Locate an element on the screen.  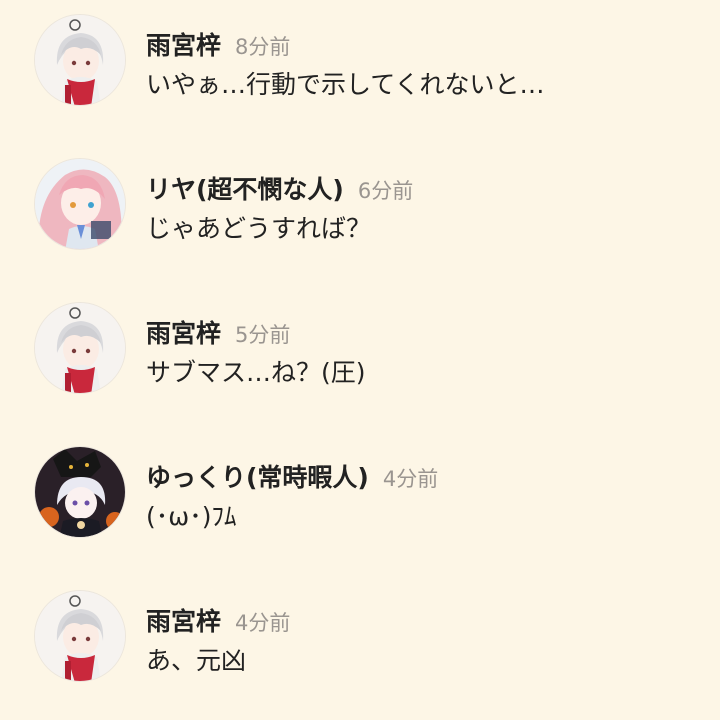
timestamp: 5分前 is located at coordinates (263, 335).